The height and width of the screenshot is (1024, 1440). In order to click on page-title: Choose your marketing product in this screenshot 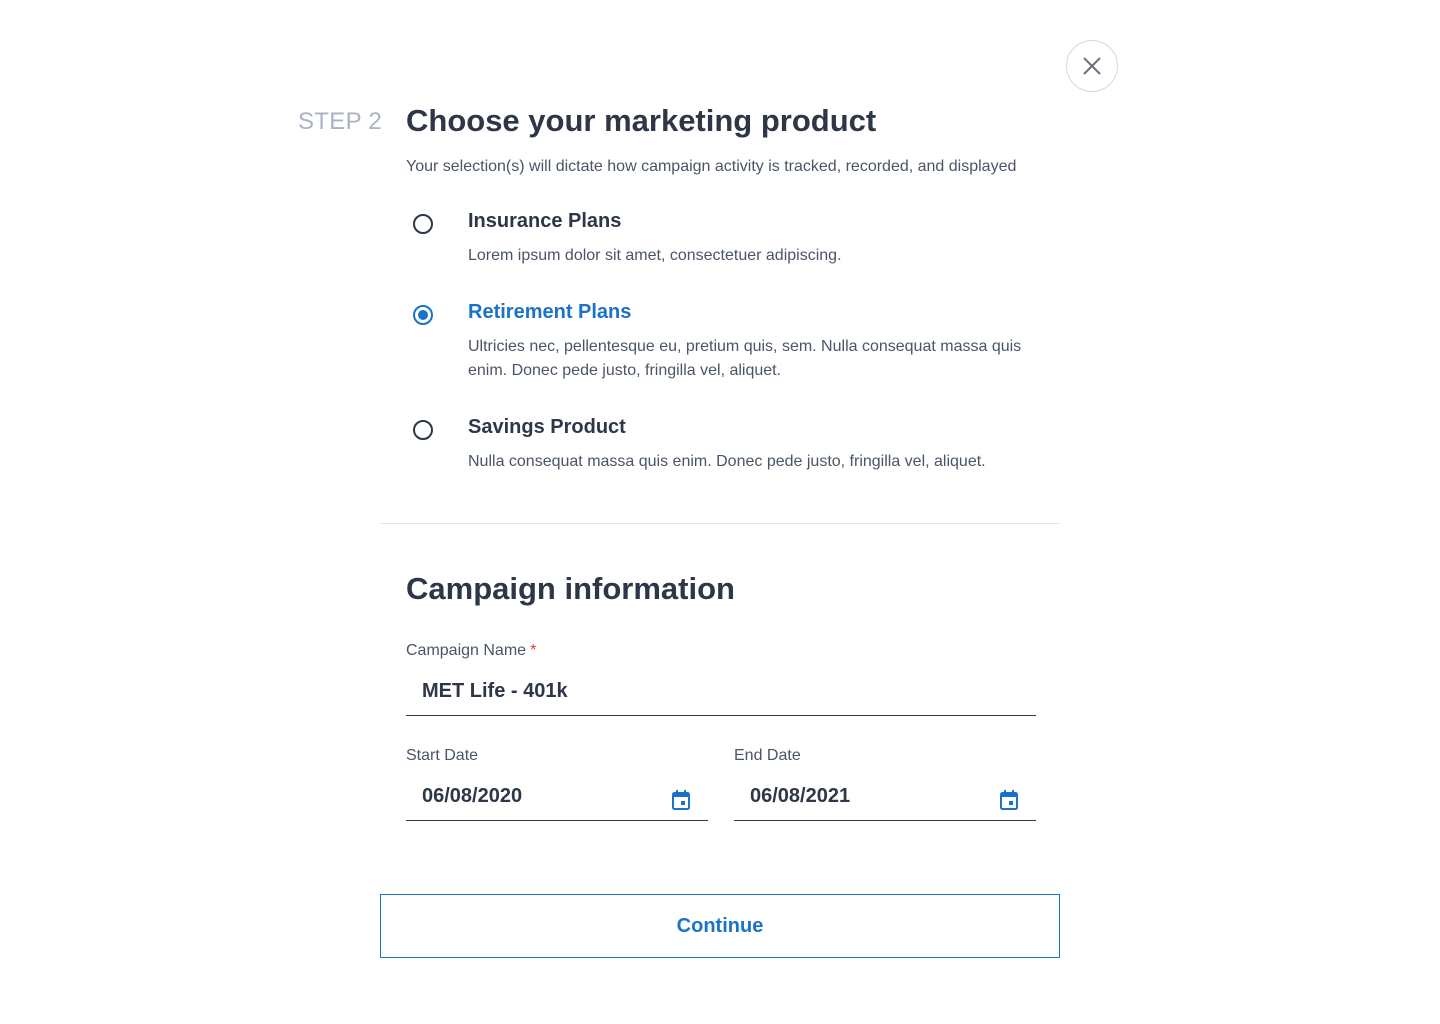, I will do `click(641, 120)`.